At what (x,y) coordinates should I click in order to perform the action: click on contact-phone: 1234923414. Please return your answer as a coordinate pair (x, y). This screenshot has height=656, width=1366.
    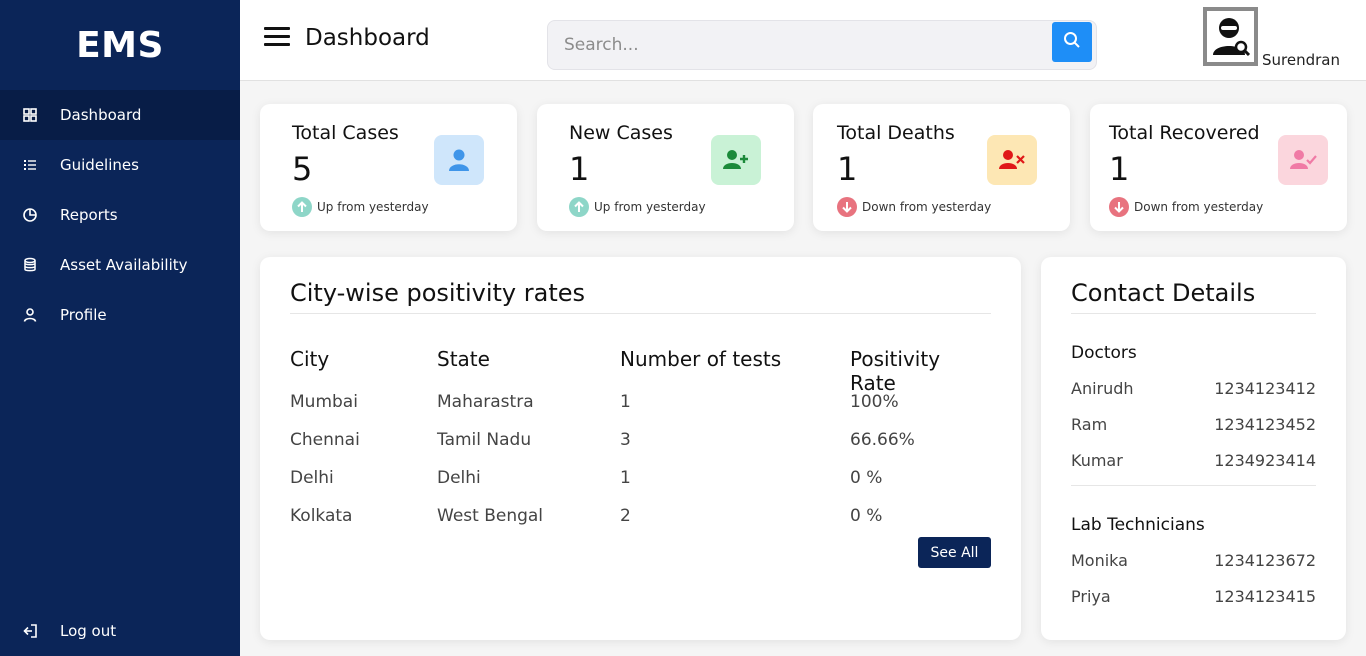
    Looking at the image, I should click on (1265, 460).